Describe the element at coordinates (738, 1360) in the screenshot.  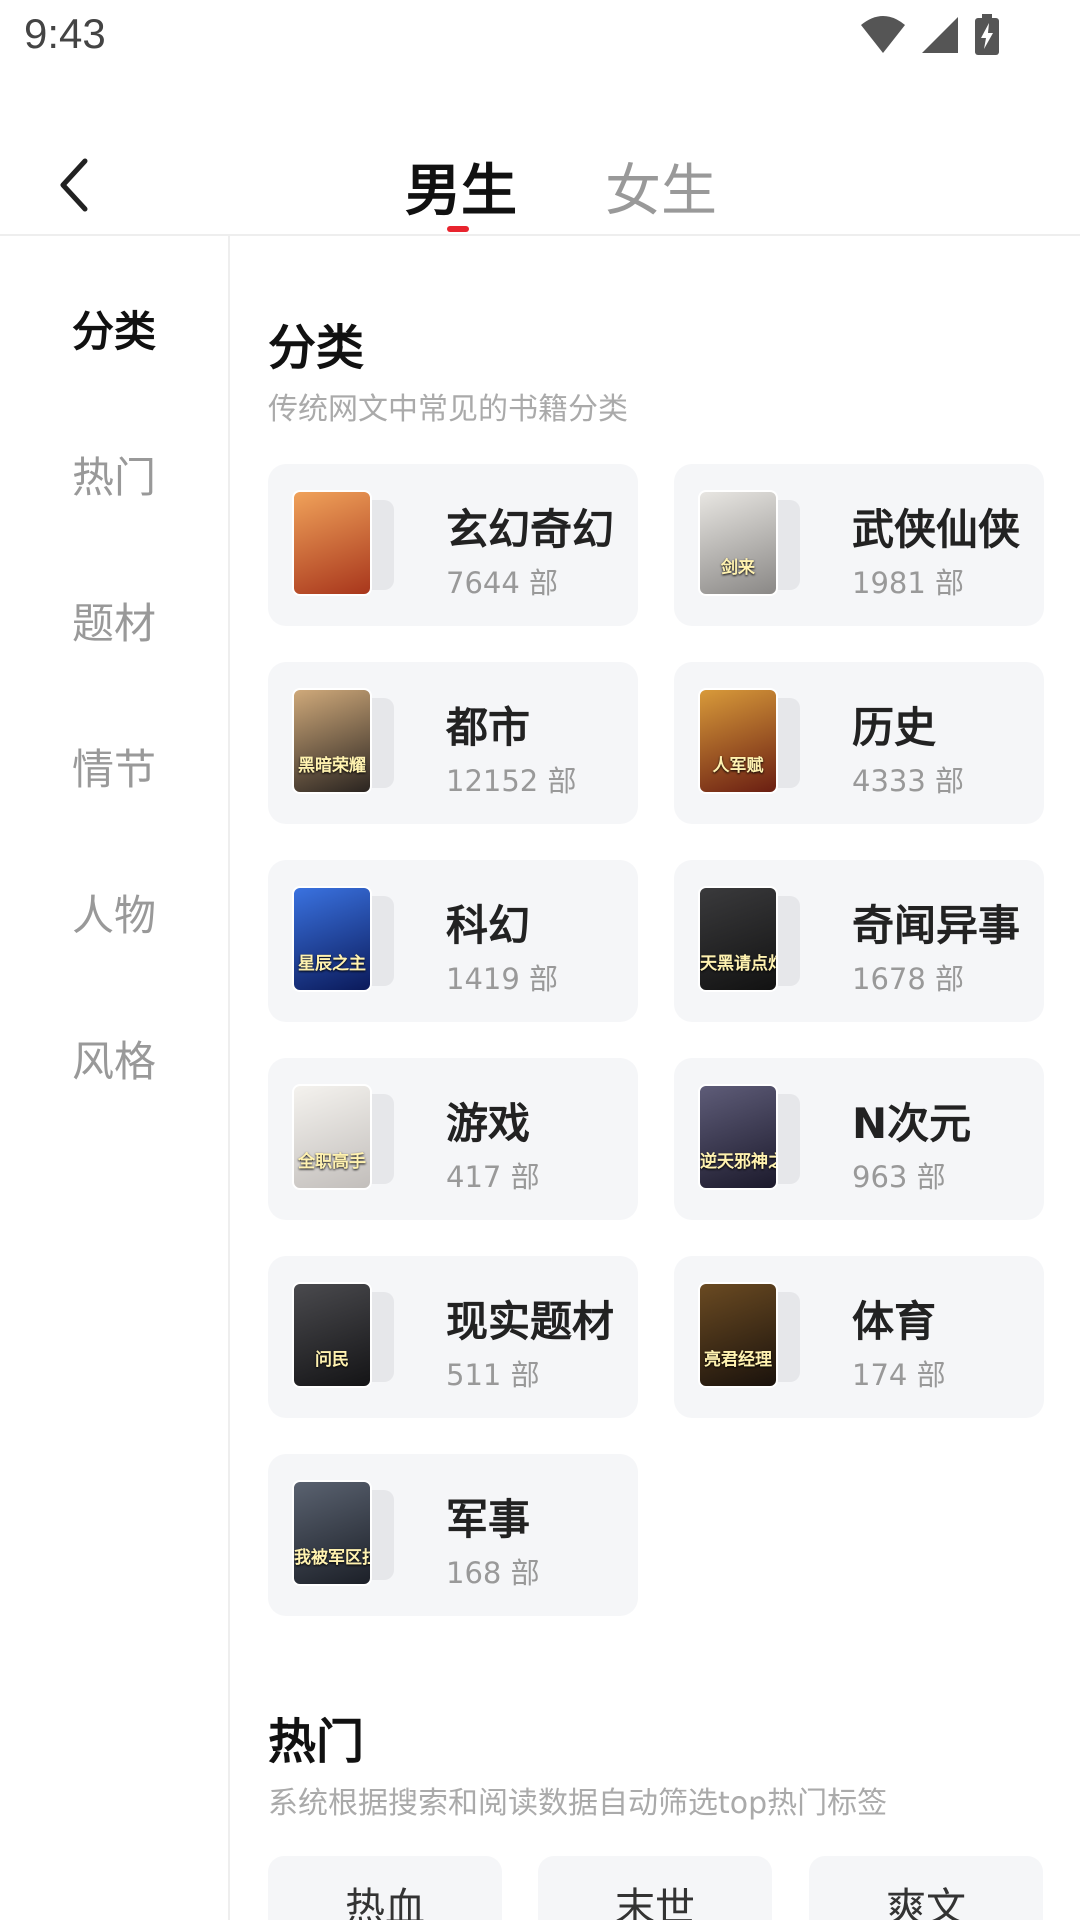
I see `book-cover-title: 亮君经理` at that location.